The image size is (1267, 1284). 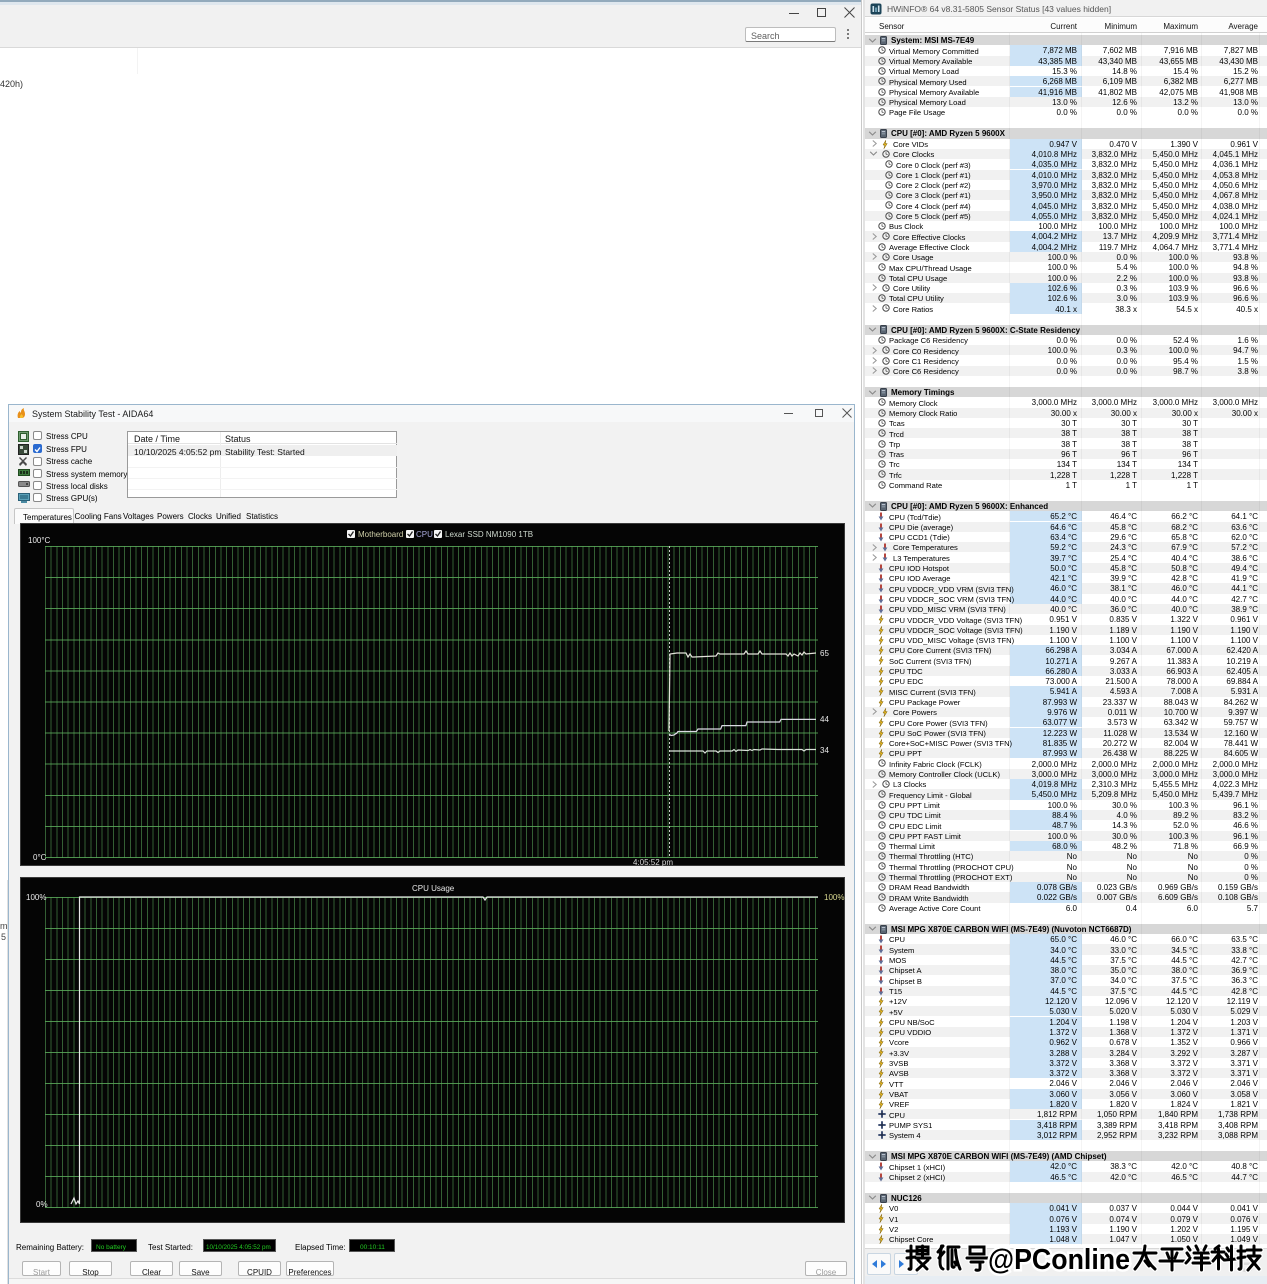 I want to click on svg-text: @PConline, so click(x=1059, y=1260).